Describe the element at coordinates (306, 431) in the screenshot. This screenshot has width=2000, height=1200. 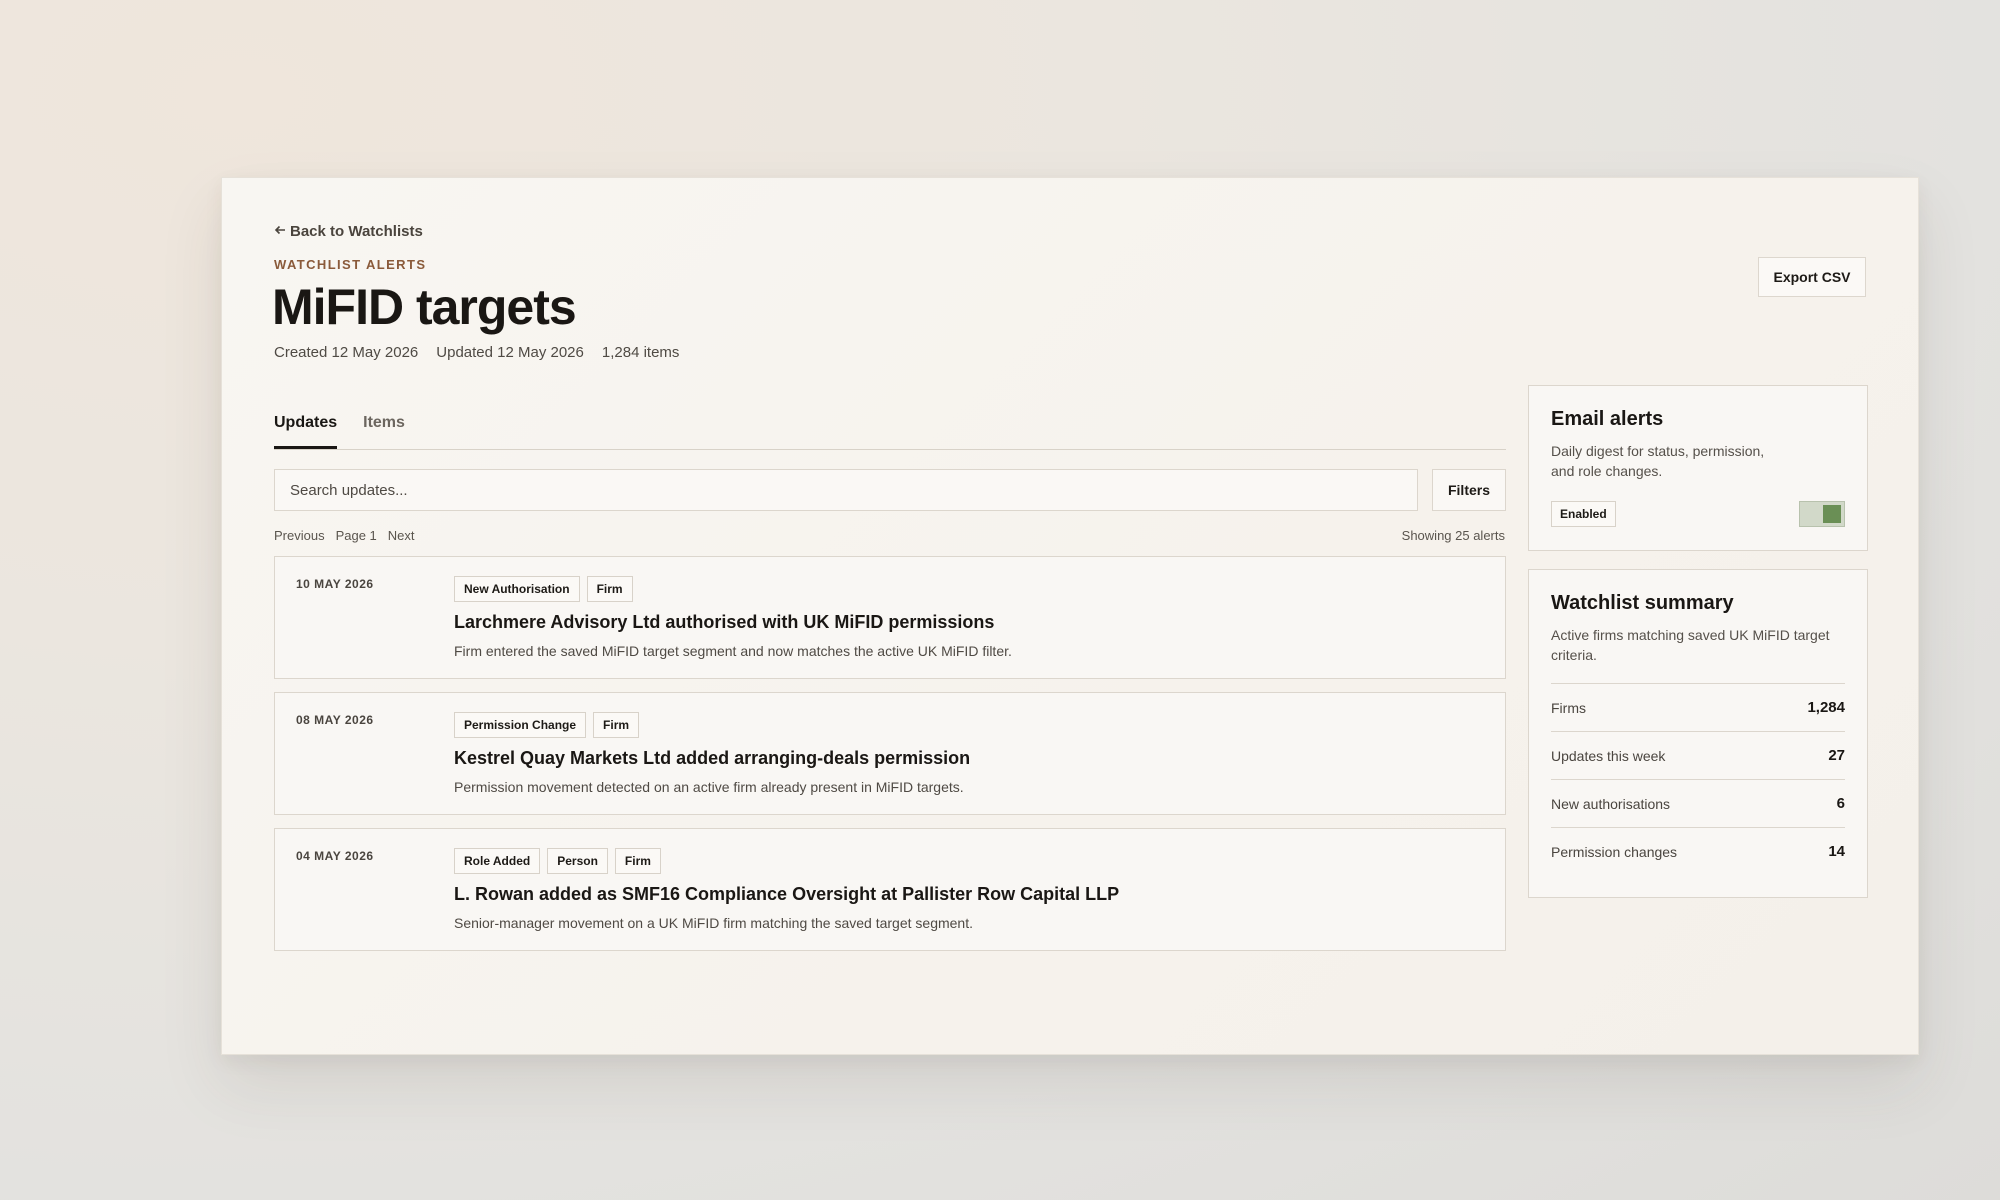
I see `tab-updates: Updates` at that location.